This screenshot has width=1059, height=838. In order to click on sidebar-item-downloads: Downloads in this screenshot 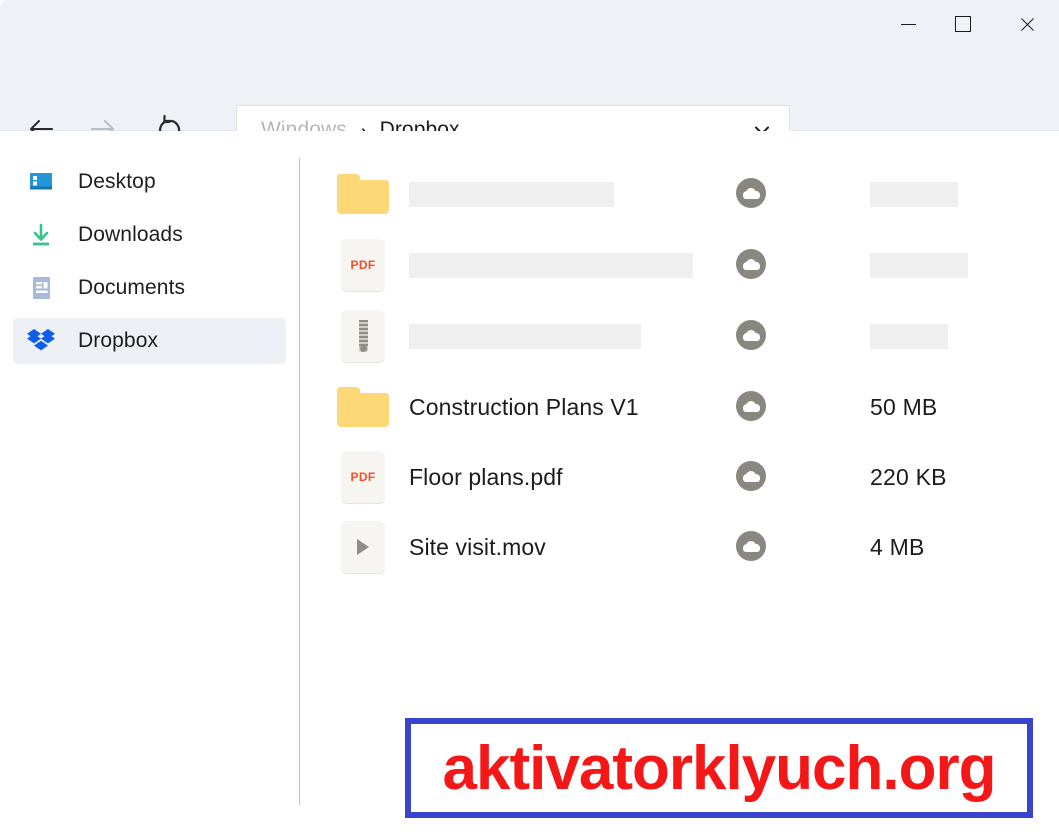, I will do `click(149, 235)`.